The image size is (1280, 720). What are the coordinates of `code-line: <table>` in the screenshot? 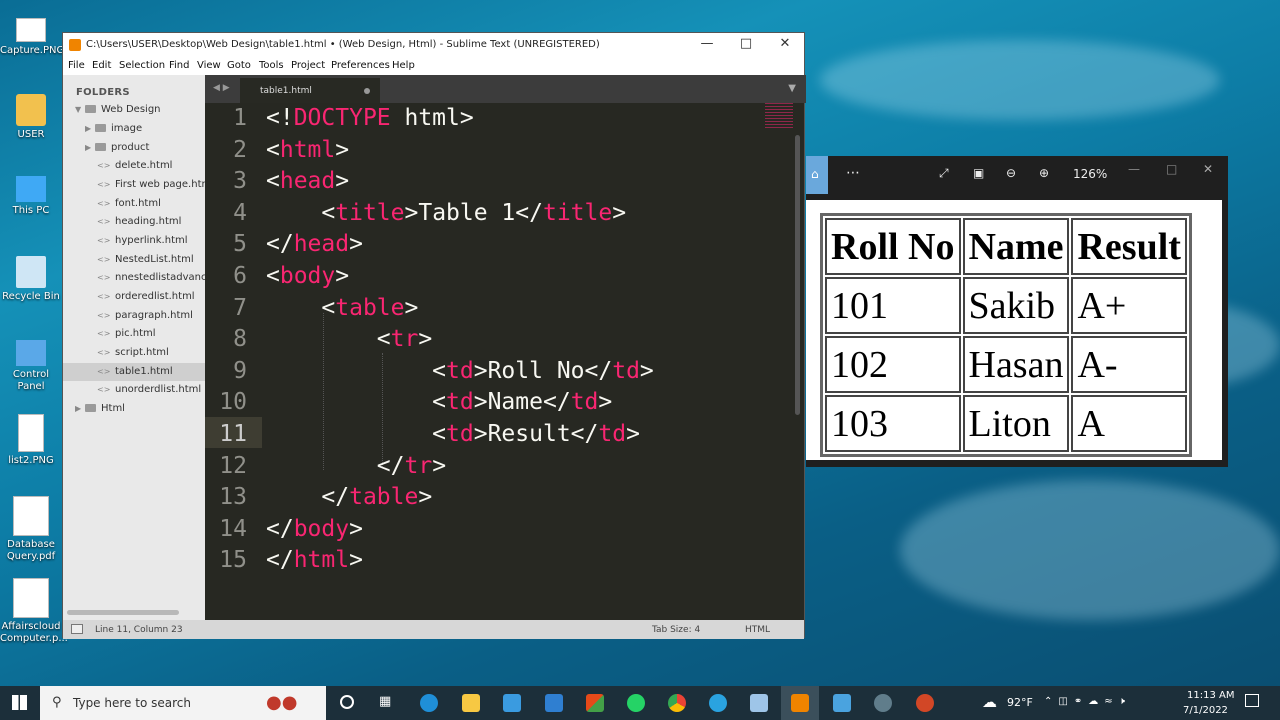 It's located at (370, 307).